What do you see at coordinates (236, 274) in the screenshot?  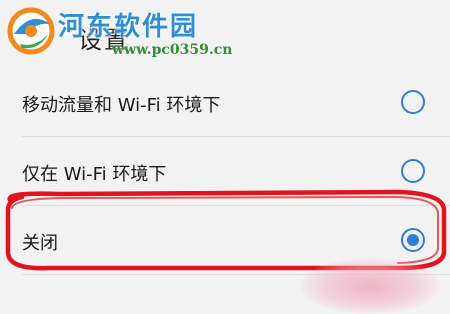 I see `divider` at bounding box center [236, 274].